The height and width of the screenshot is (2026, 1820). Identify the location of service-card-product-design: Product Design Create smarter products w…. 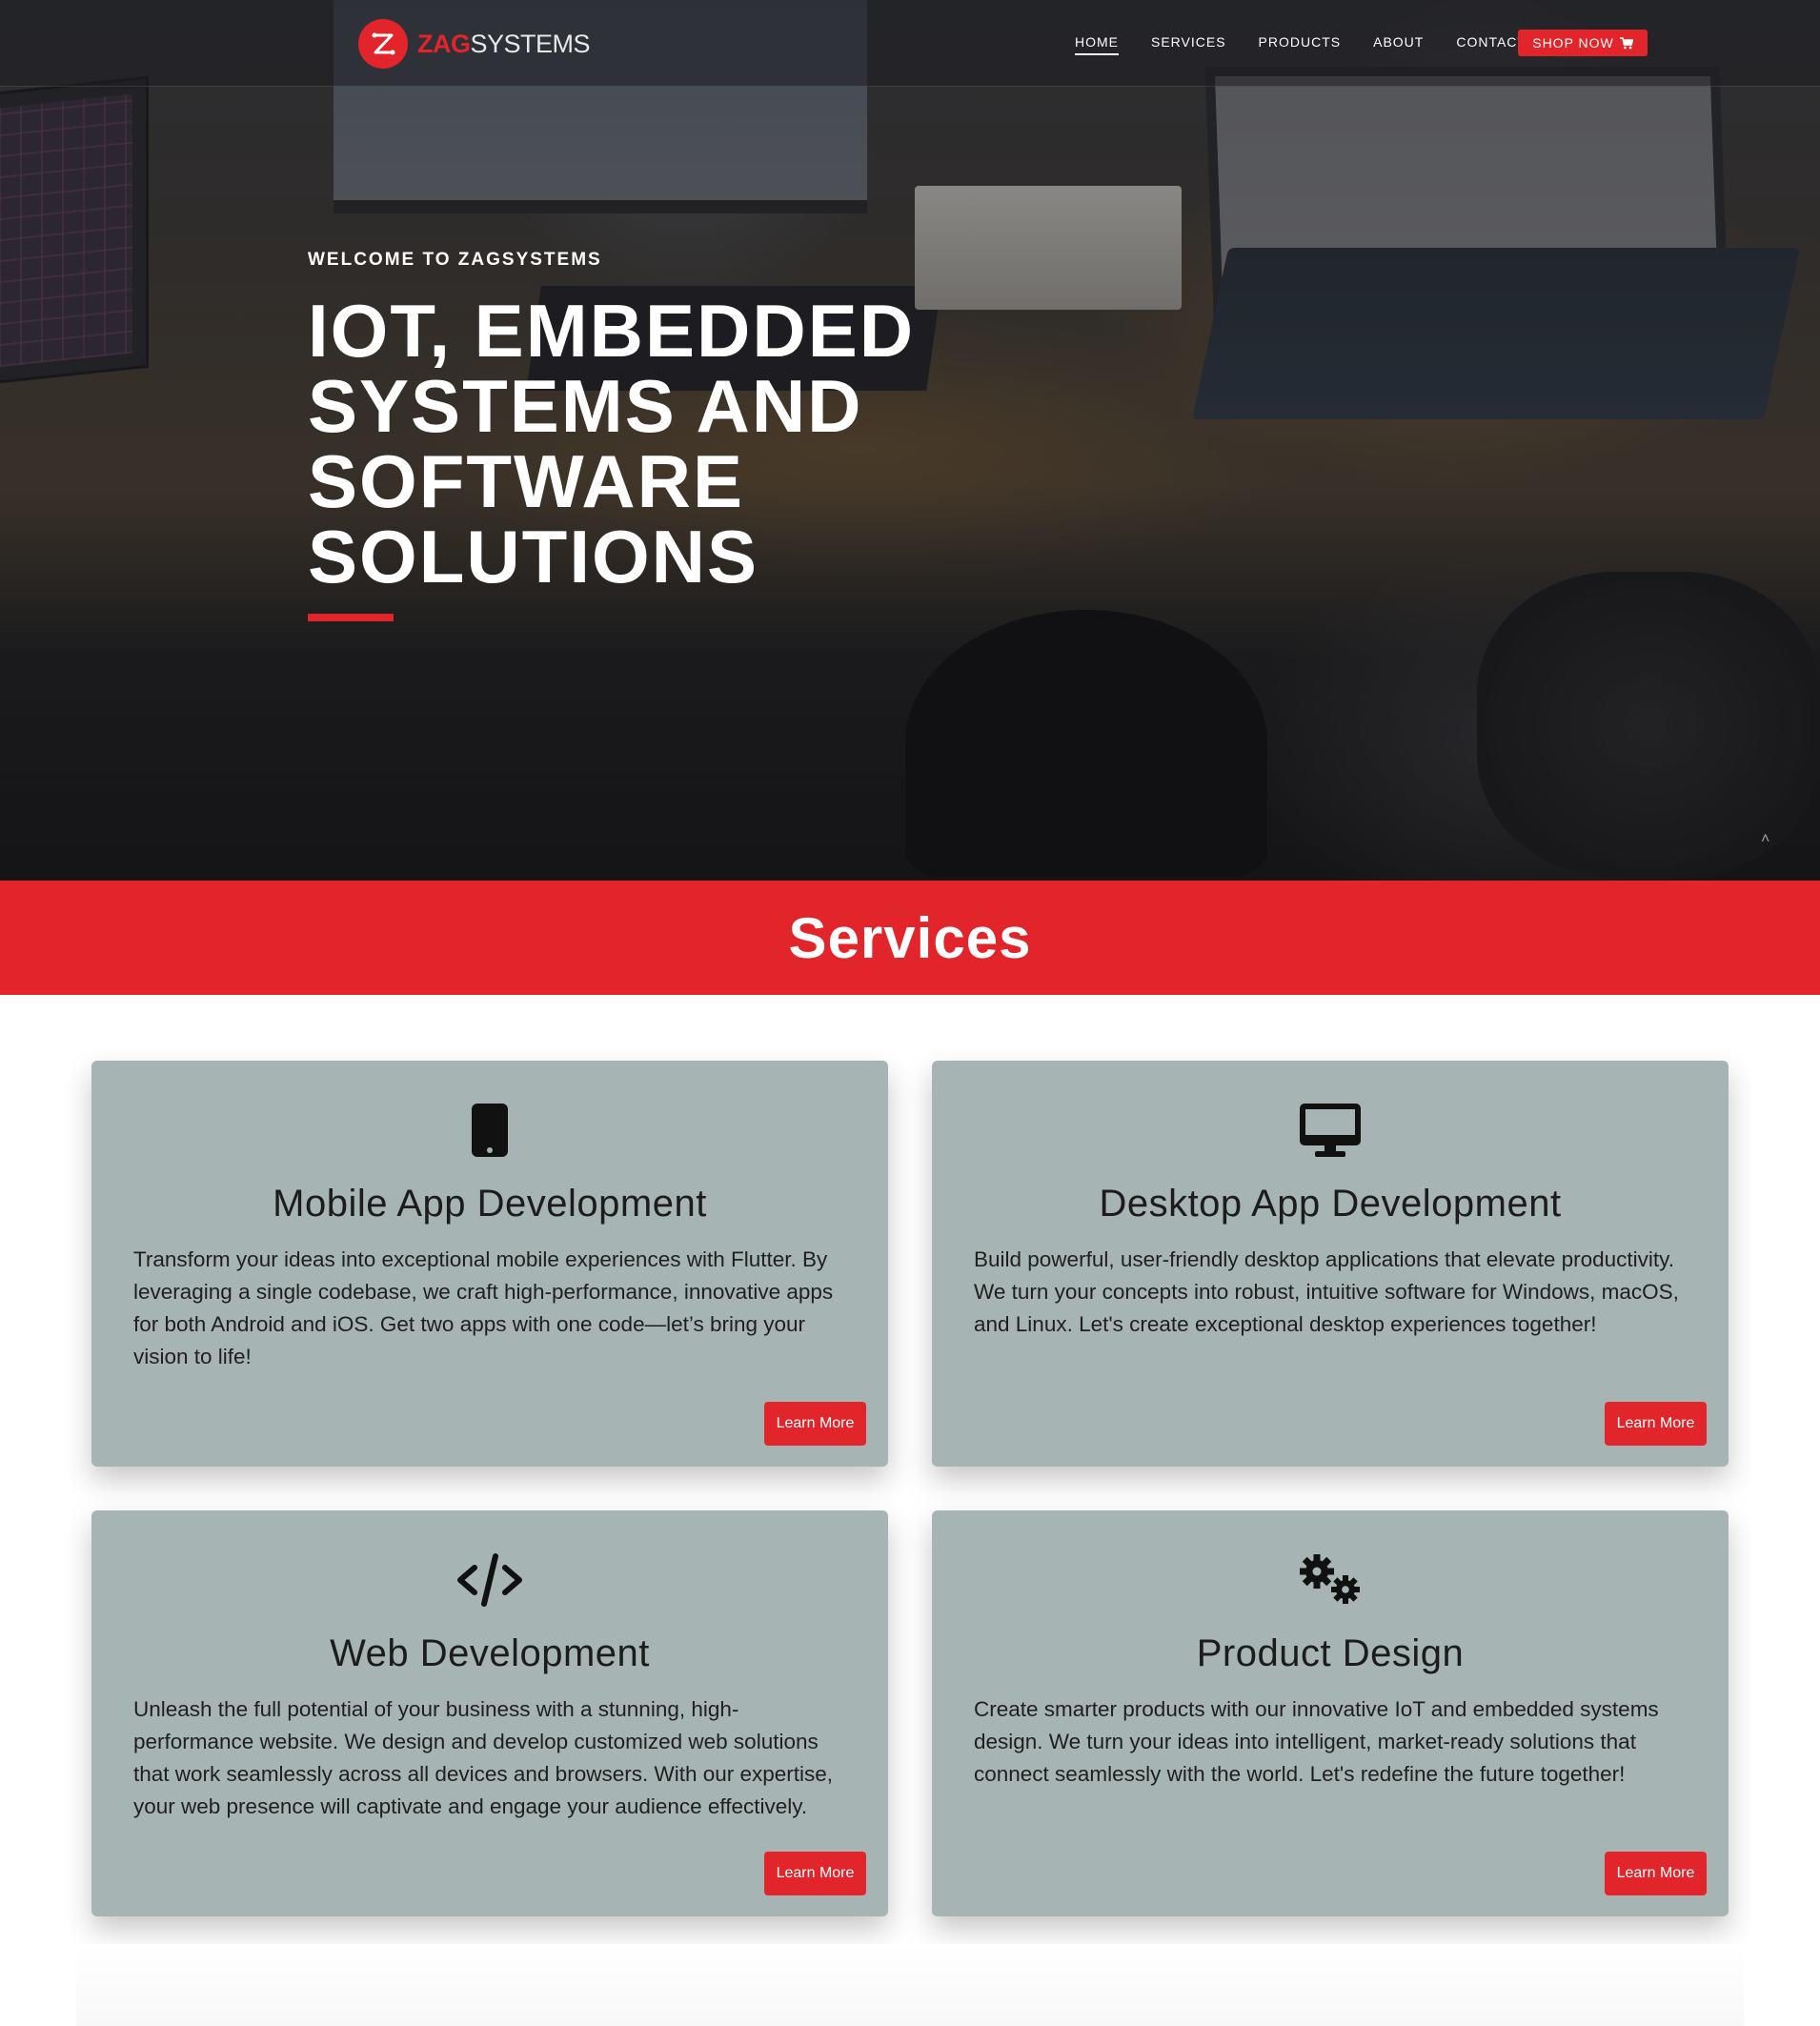
(1330, 1713).